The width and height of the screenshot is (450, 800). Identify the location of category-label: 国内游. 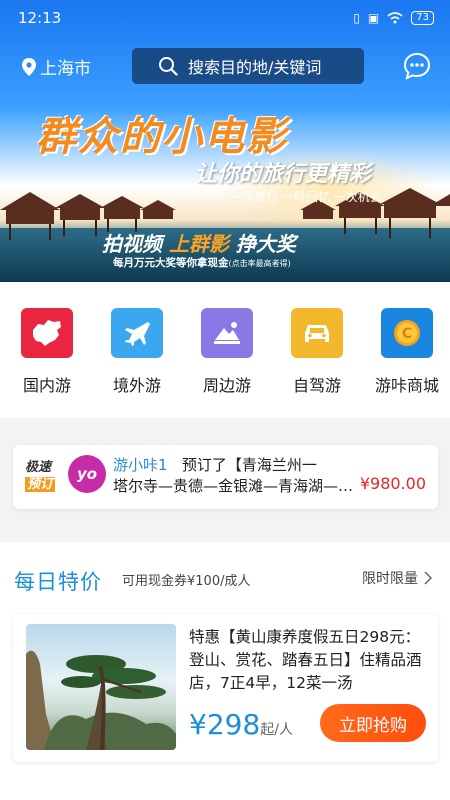
(46, 385).